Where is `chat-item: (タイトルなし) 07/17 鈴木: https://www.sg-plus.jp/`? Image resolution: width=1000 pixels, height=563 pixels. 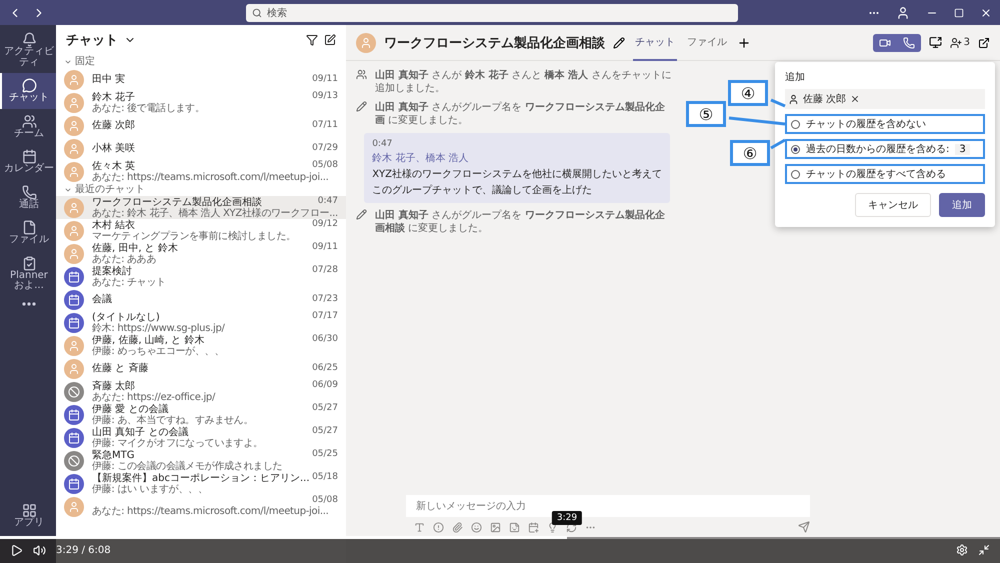 chat-item: (タイトルなし) 07/17 鈴木: https://www.sg-plus.jp/ is located at coordinates (201, 322).